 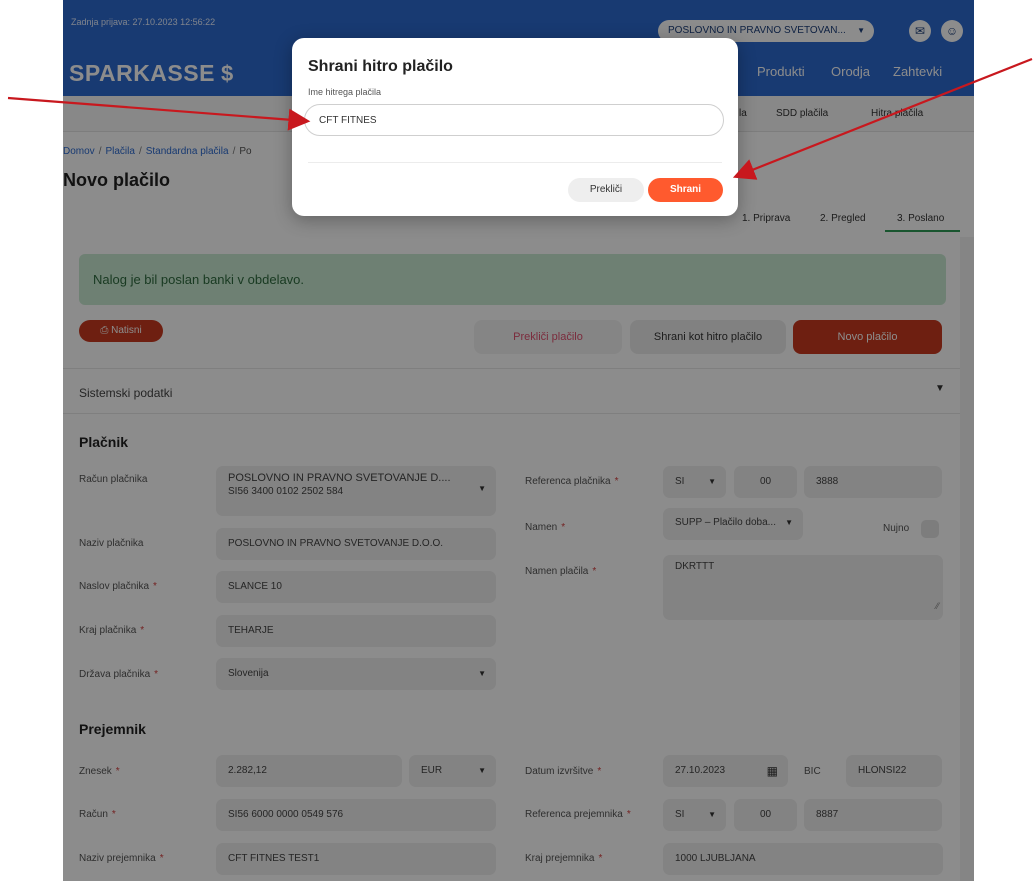 I want to click on fast-payment-name-label: Ime hitrega plačila, so click(x=345, y=92).